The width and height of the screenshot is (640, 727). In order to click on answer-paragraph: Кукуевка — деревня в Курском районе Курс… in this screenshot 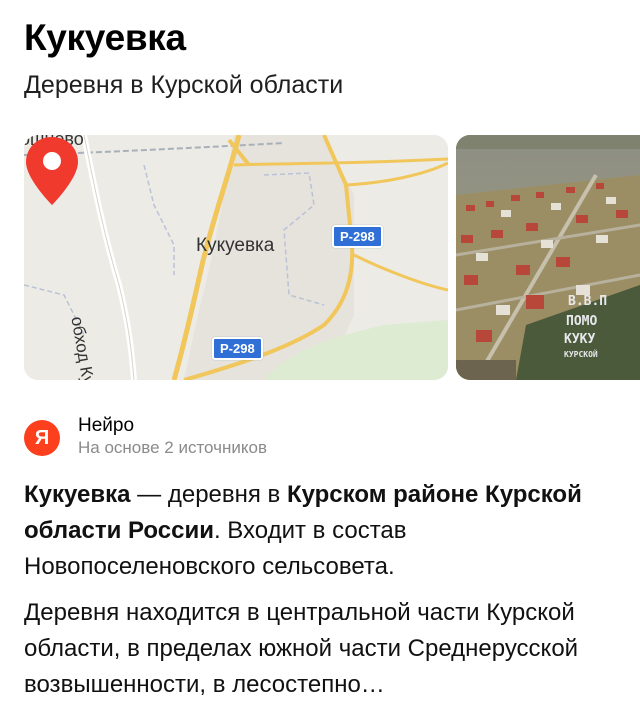, I will do `click(324, 531)`.